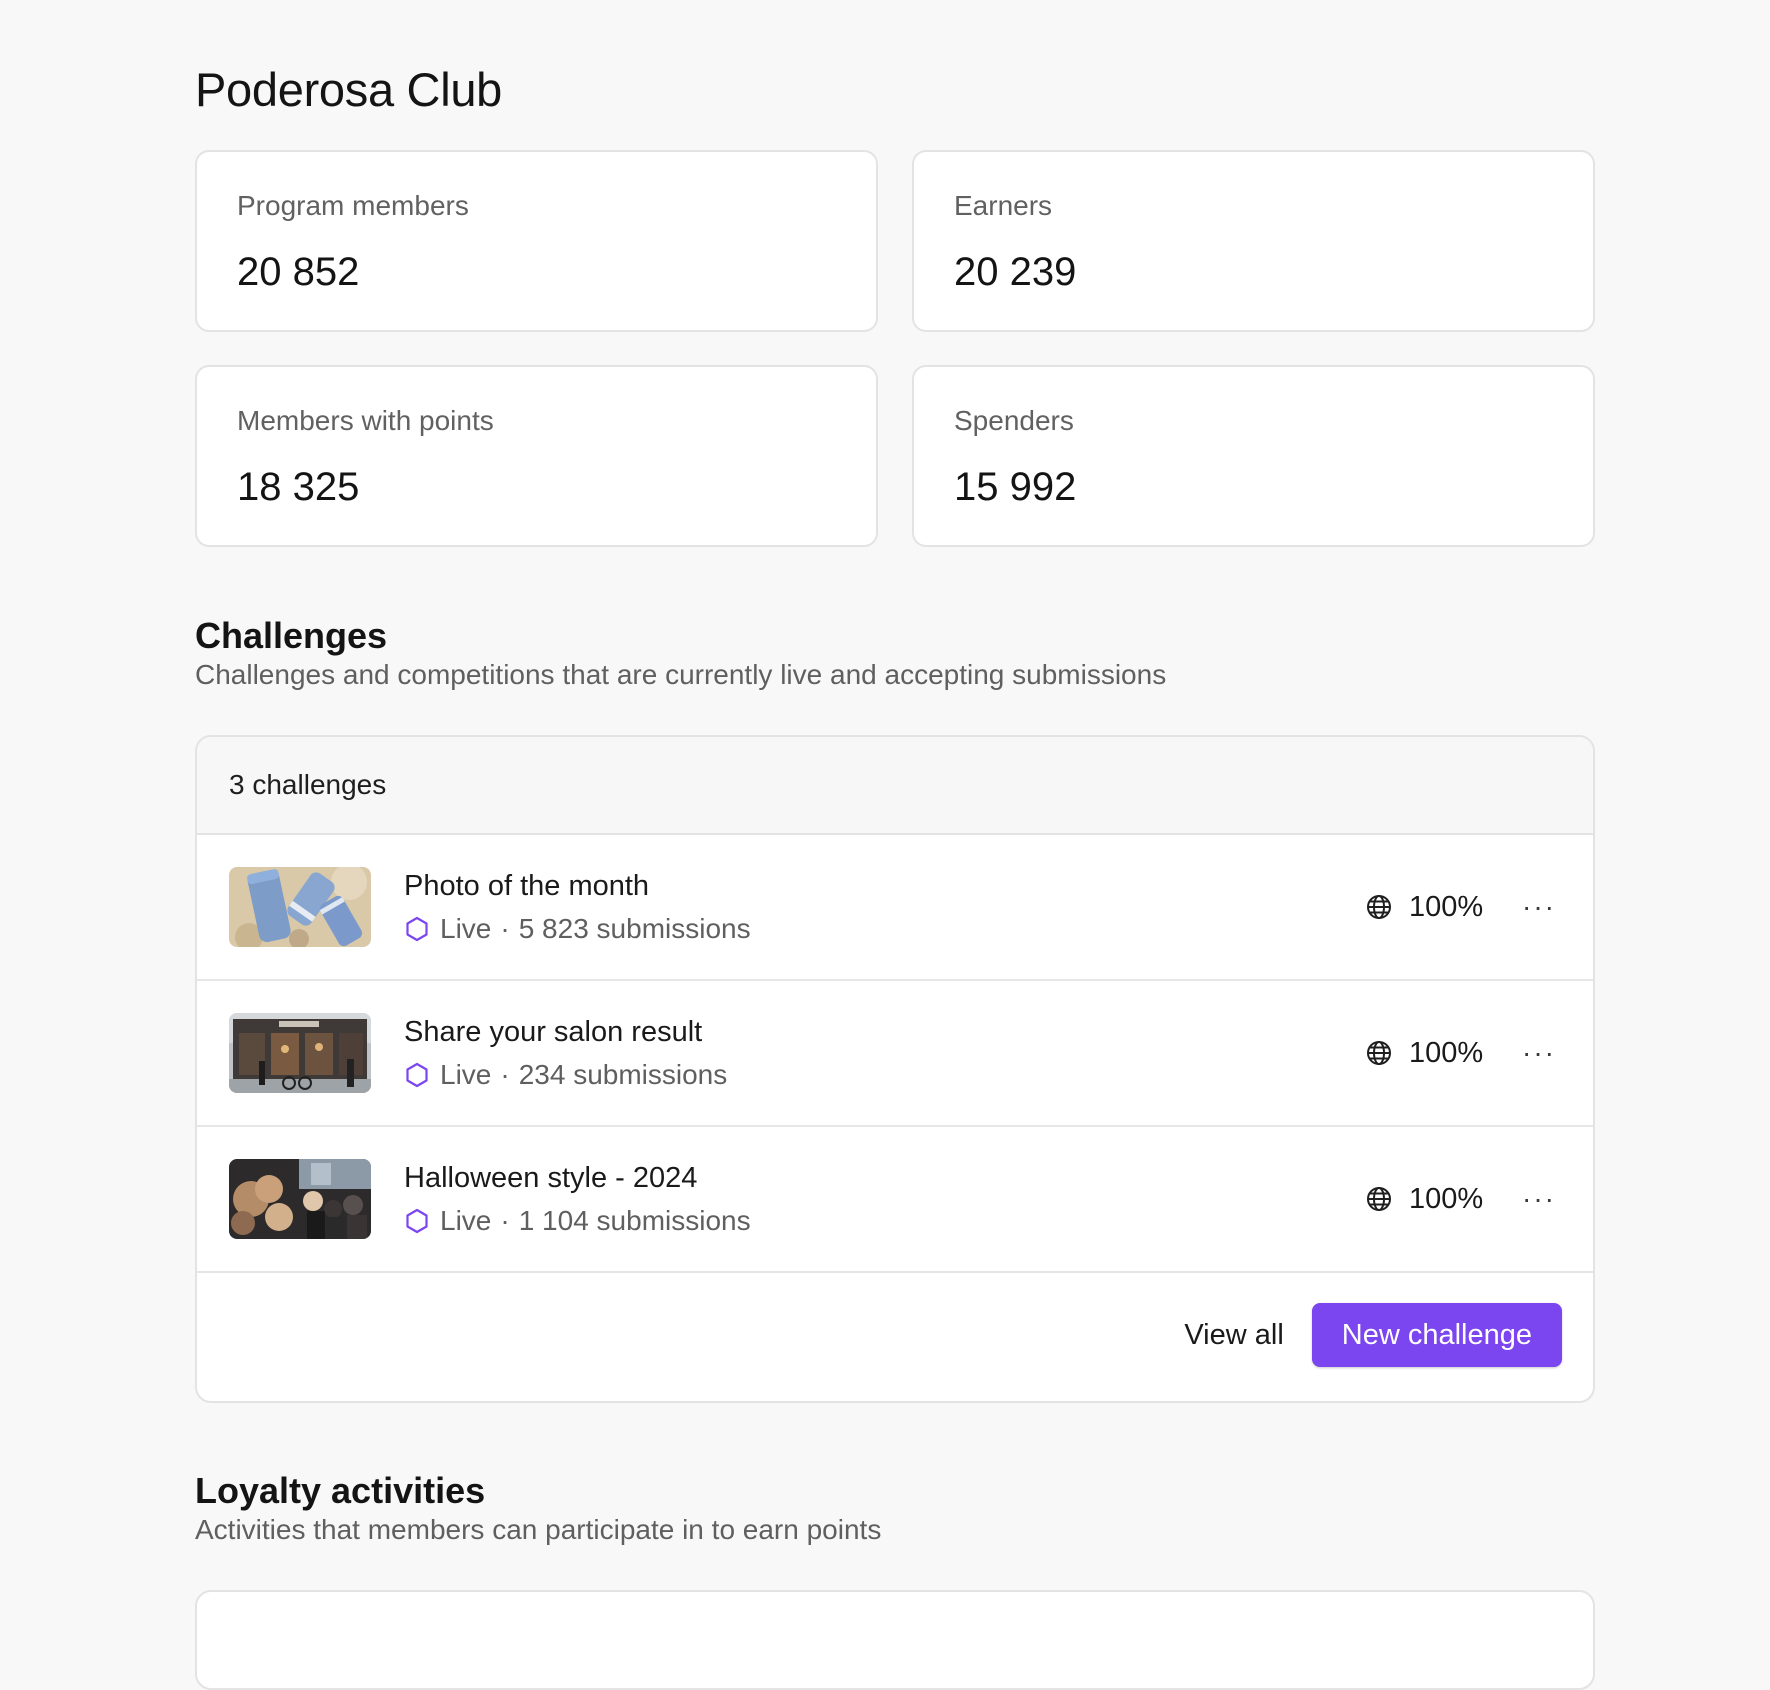 This screenshot has width=1770, height=1690. Describe the element at coordinates (527, 885) in the screenshot. I see `challenge-title: Photo of the month` at that location.